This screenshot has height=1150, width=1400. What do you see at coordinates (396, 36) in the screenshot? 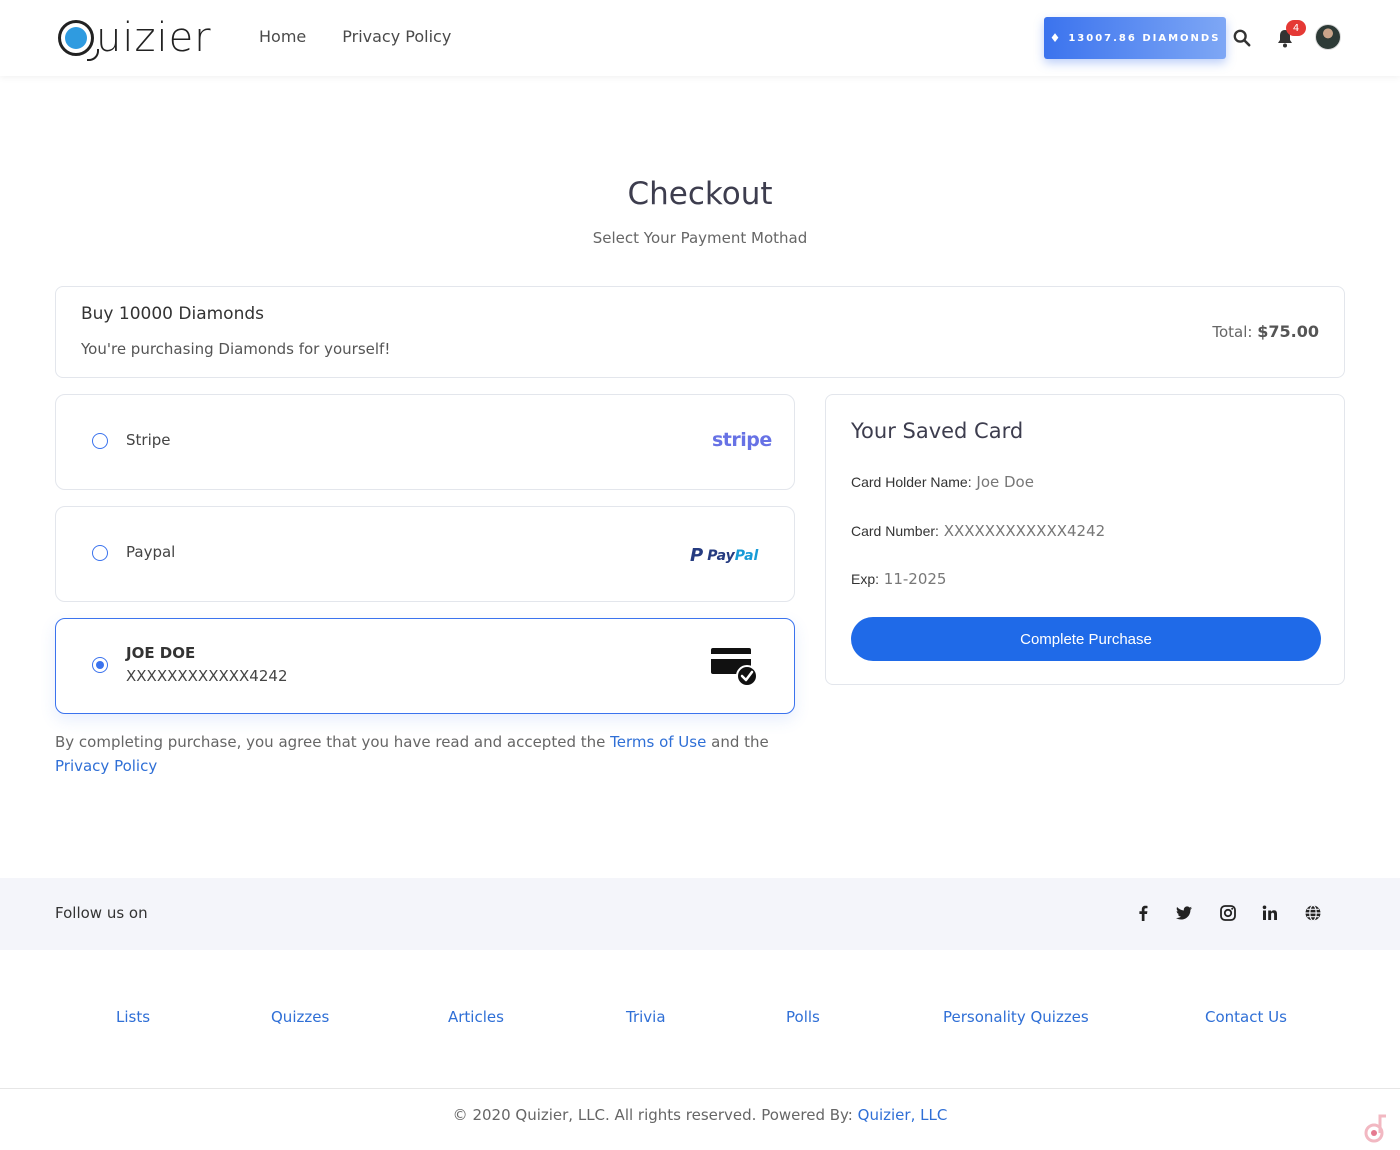
I see `nav-privacy-policy: Privacy Policy` at bounding box center [396, 36].